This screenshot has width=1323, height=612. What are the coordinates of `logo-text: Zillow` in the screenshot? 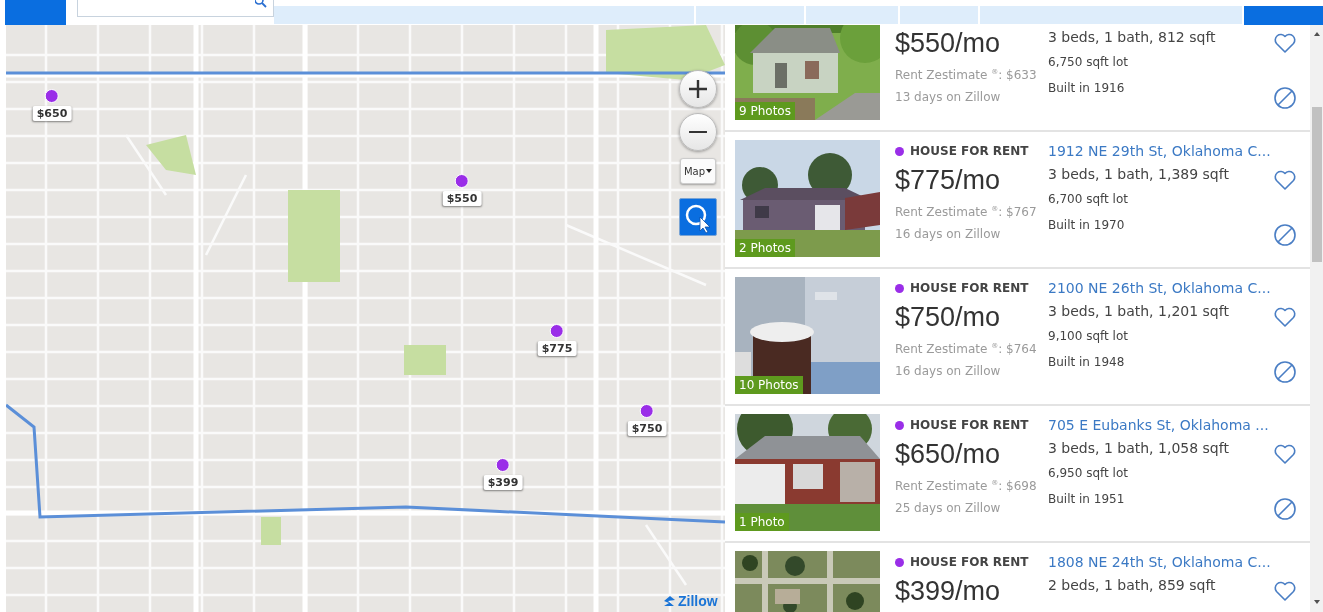 It's located at (698, 601).